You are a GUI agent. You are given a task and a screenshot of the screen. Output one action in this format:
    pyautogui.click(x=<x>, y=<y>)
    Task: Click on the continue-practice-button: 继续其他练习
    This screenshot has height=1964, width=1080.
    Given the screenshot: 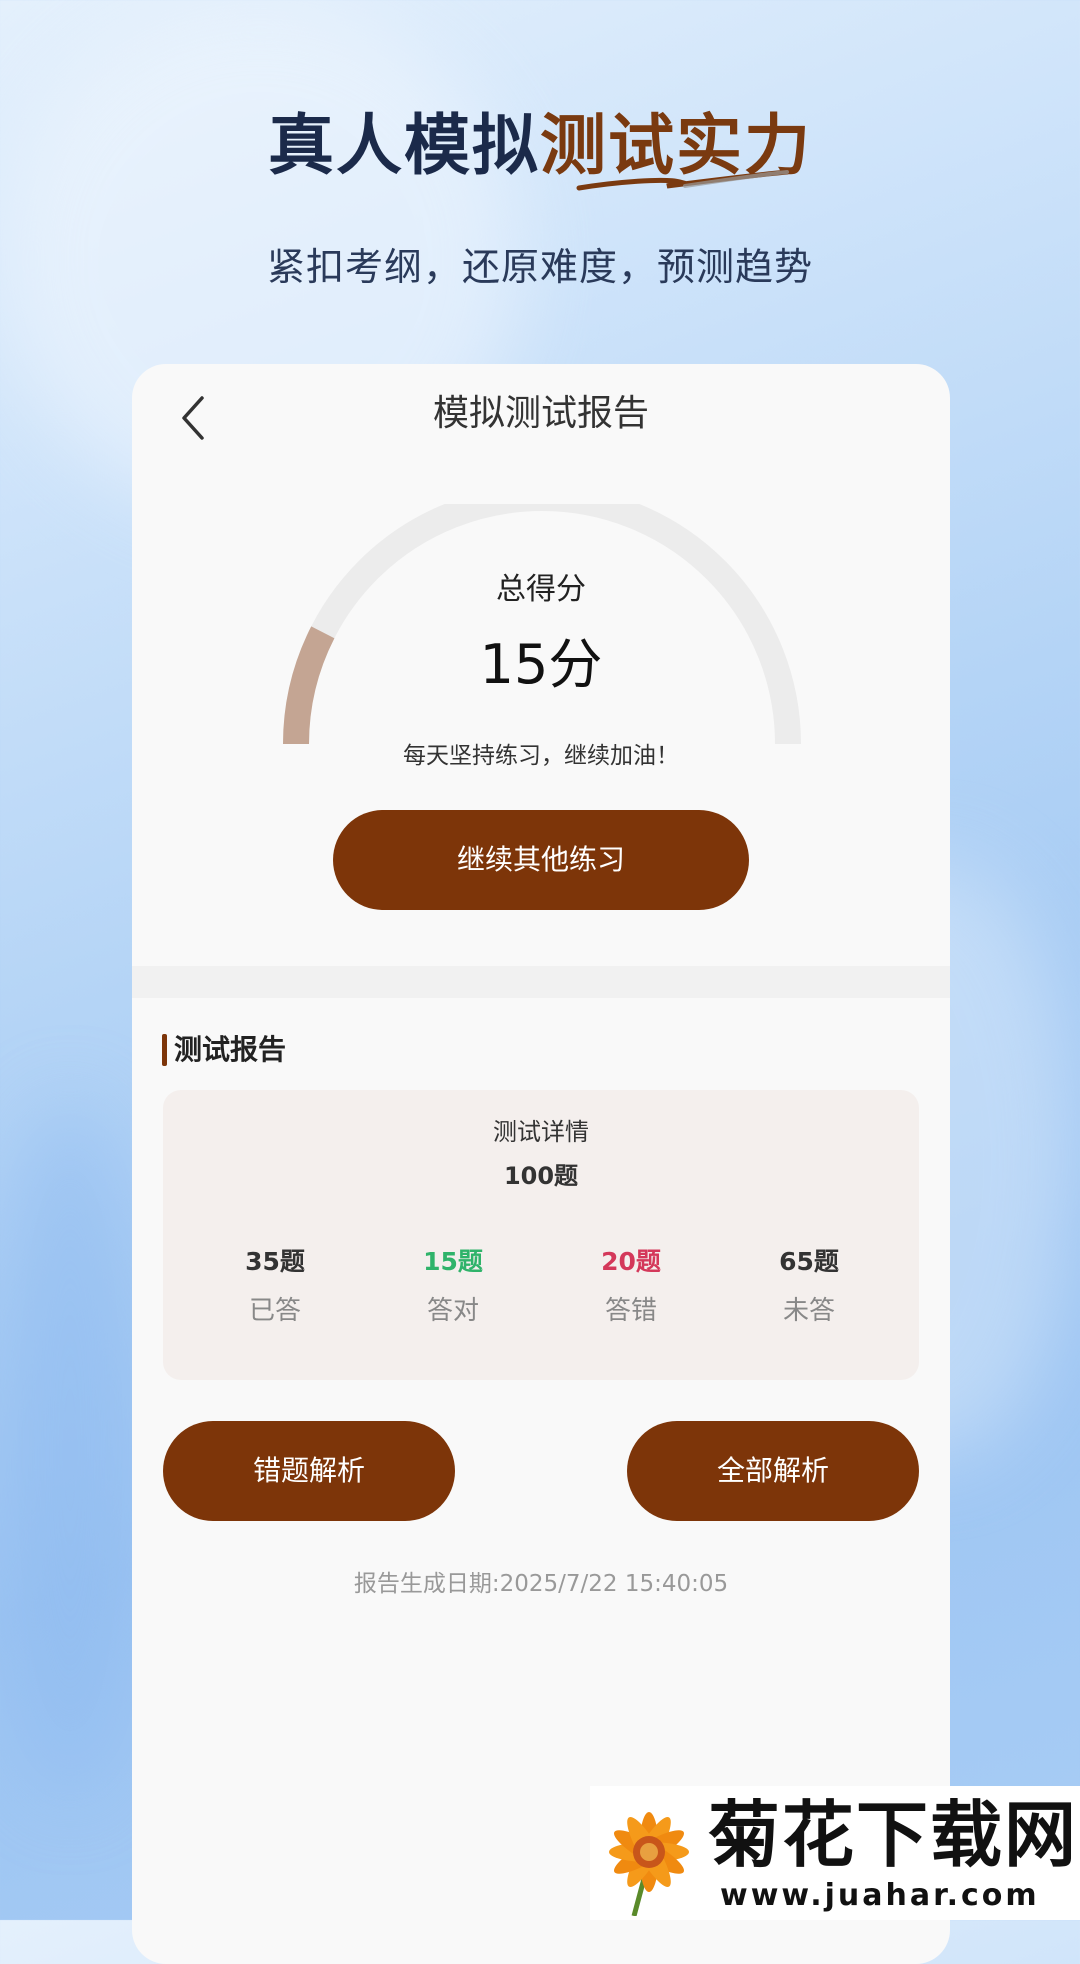 What is the action you would take?
    pyautogui.click(x=541, y=860)
    